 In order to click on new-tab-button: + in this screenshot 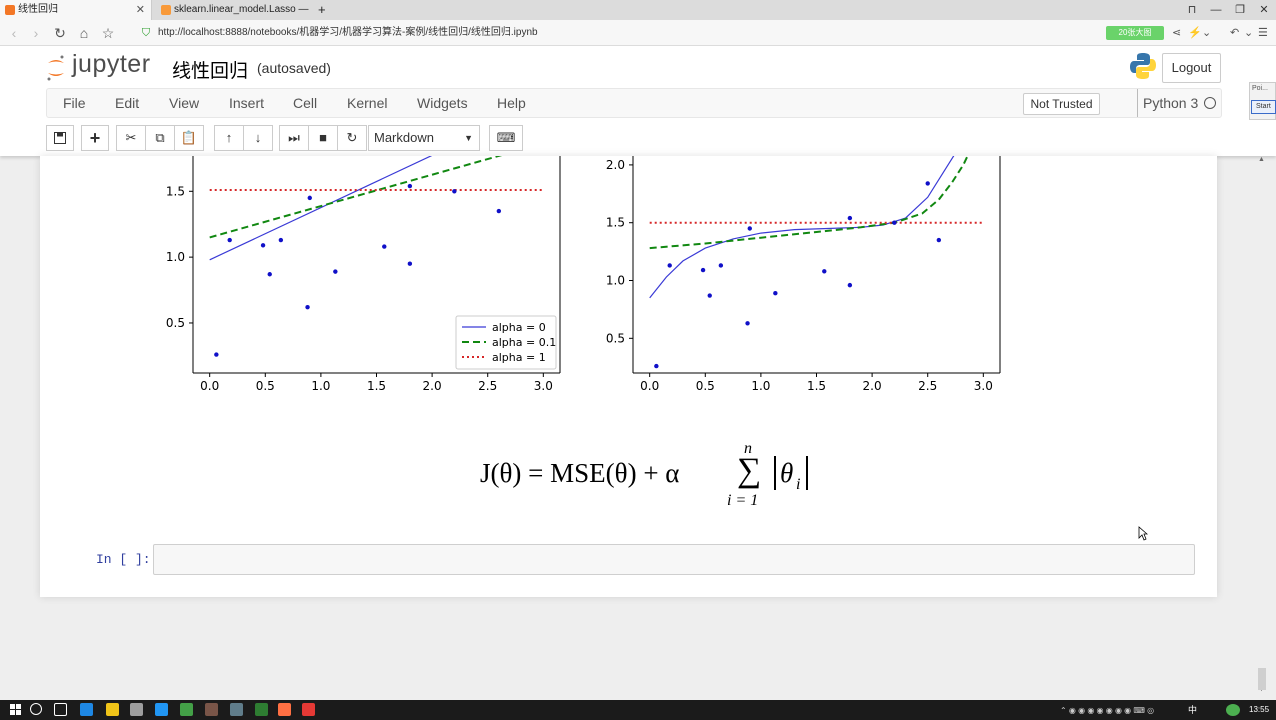, I will do `click(324, 10)`.